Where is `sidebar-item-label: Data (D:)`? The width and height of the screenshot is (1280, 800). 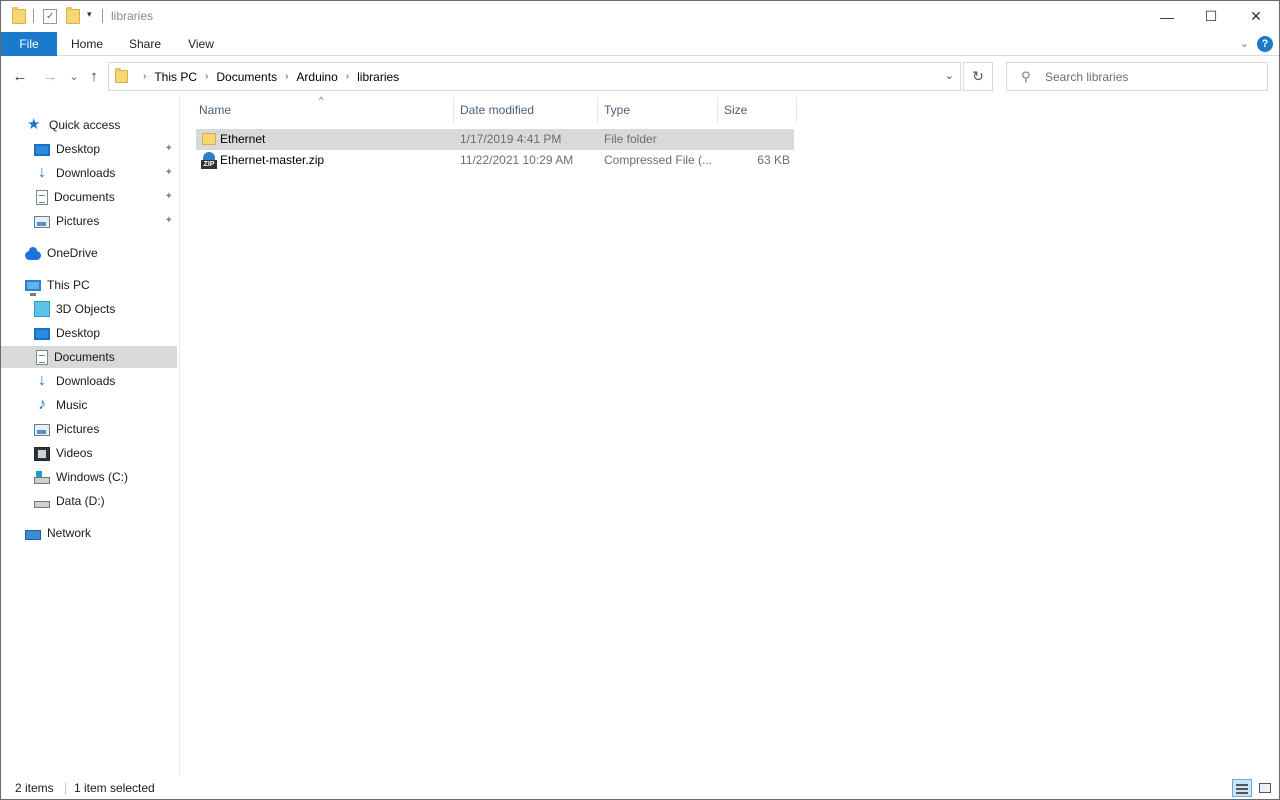
sidebar-item-label: Data (D:) is located at coordinates (80, 501).